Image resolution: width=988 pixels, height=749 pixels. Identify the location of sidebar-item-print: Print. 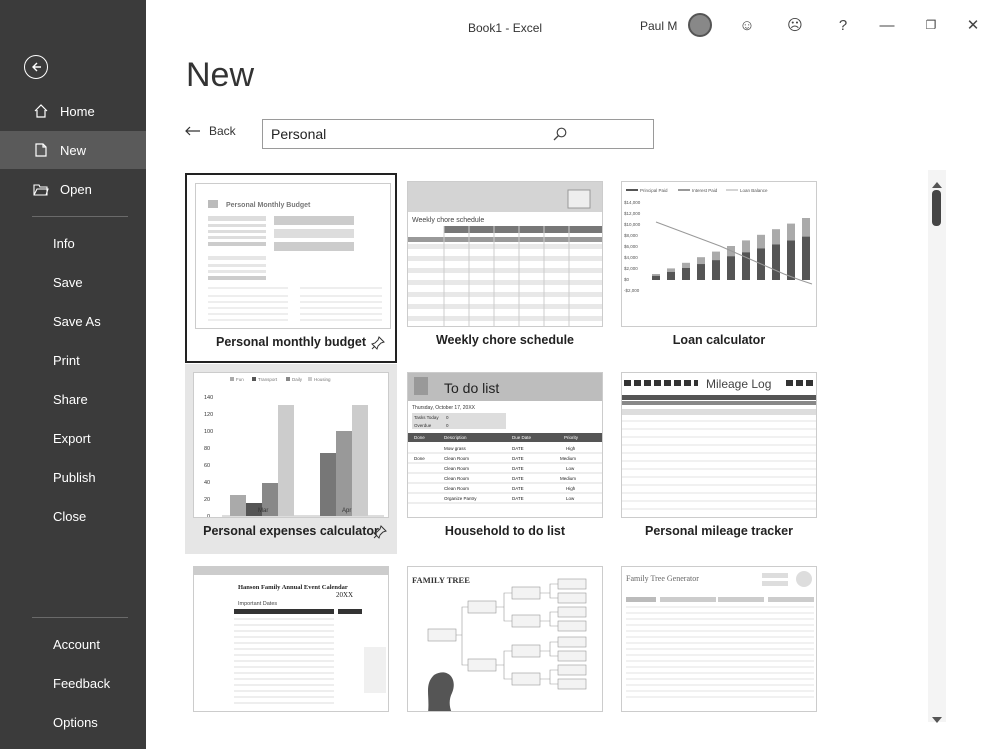
(73, 360).